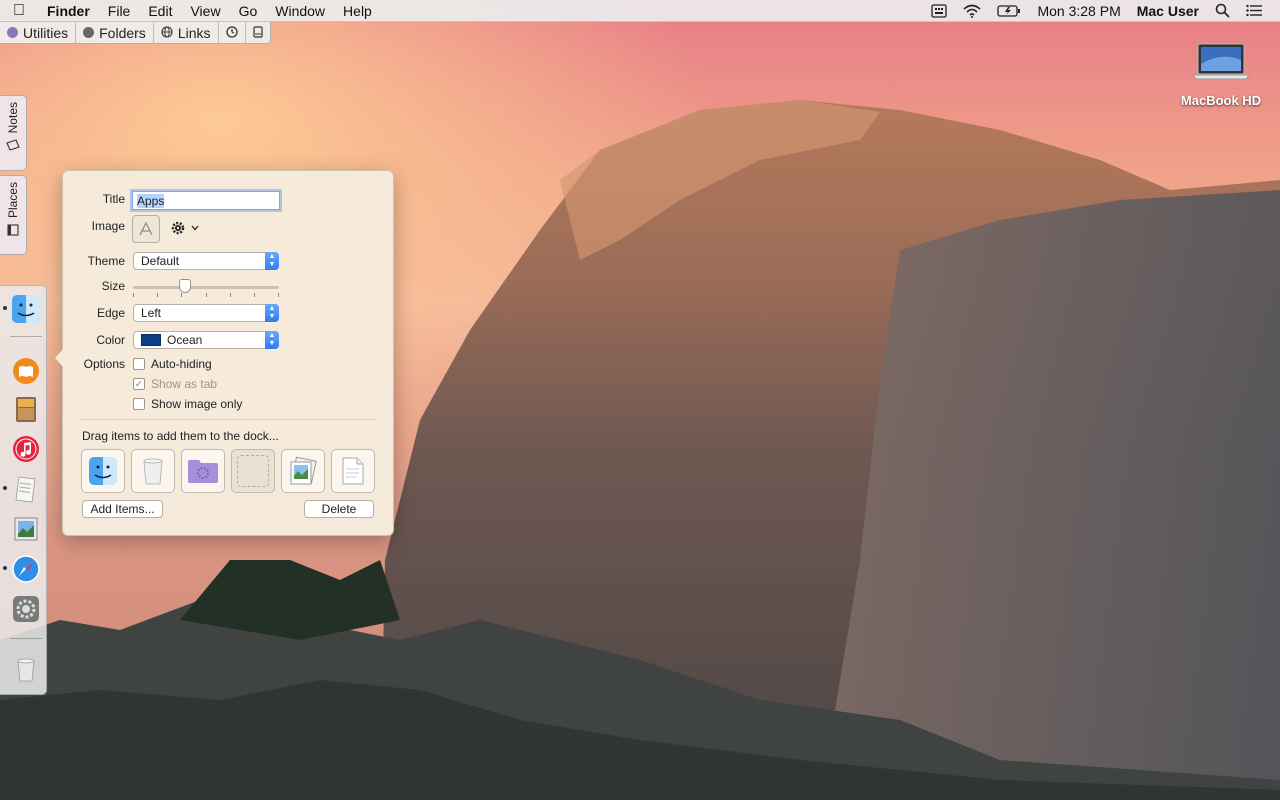 The image size is (1280, 800). I want to click on globe-icon, so click(167, 33).